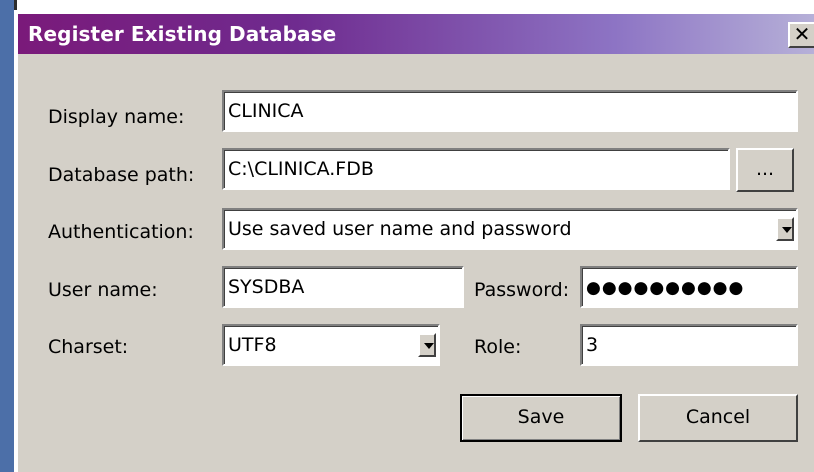 This screenshot has height=472, width=814. I want to click on password-mask: ●●●●●●●●●●, so click(665, 288).